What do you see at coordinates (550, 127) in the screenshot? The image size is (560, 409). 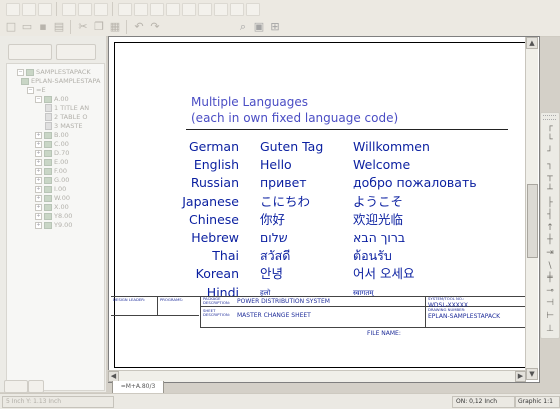 I see `connection-symbol-icon: ┌` at bounding box center [550, 127].